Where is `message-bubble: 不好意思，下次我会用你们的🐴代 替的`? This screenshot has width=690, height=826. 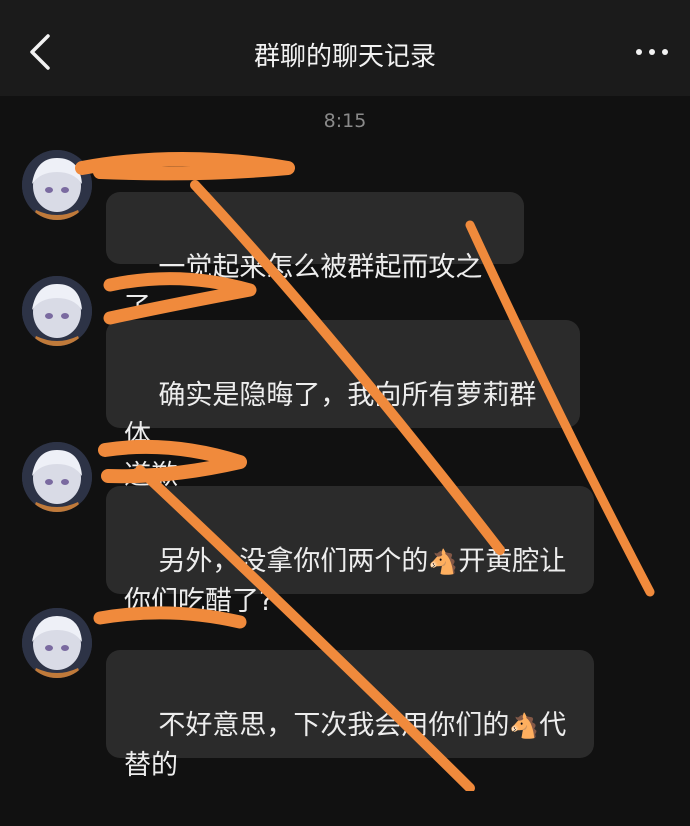
message-bubble: 不好意思，下次我会用你们的🐴代 替的 is located at coordinates (350, 715).